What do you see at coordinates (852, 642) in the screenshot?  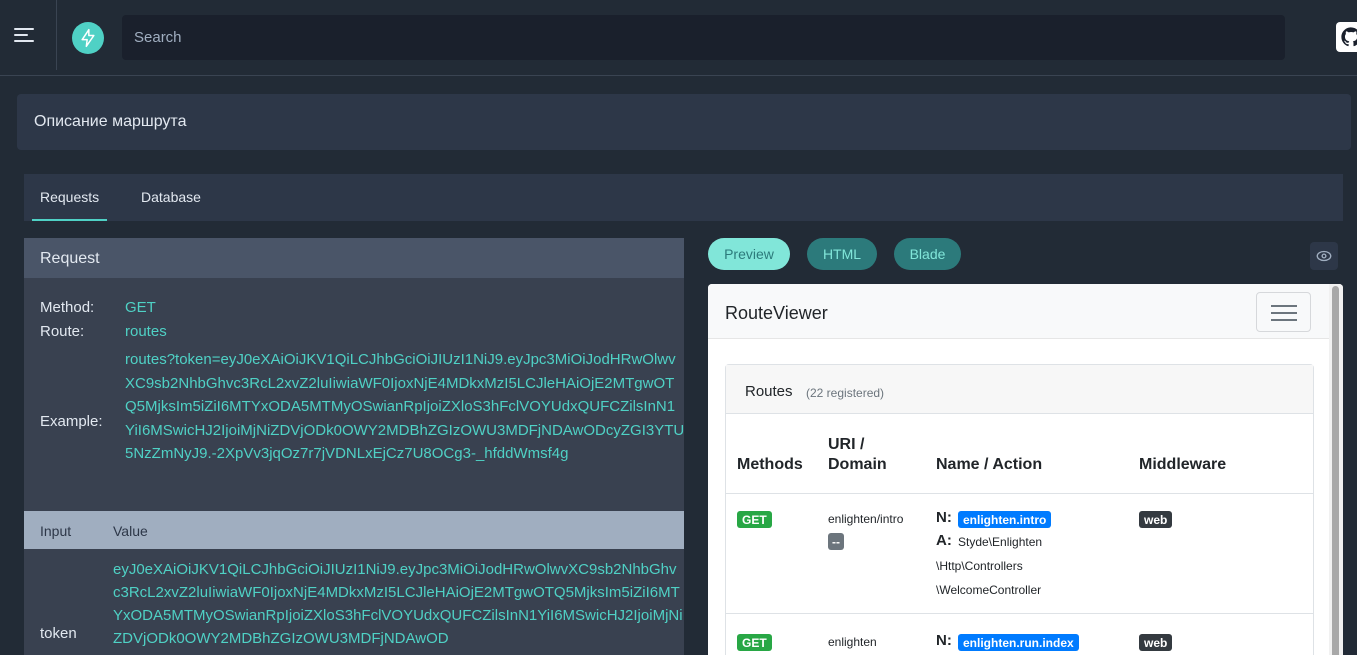 I see `route-uri: enlighten` at bounding box center [852, 642].